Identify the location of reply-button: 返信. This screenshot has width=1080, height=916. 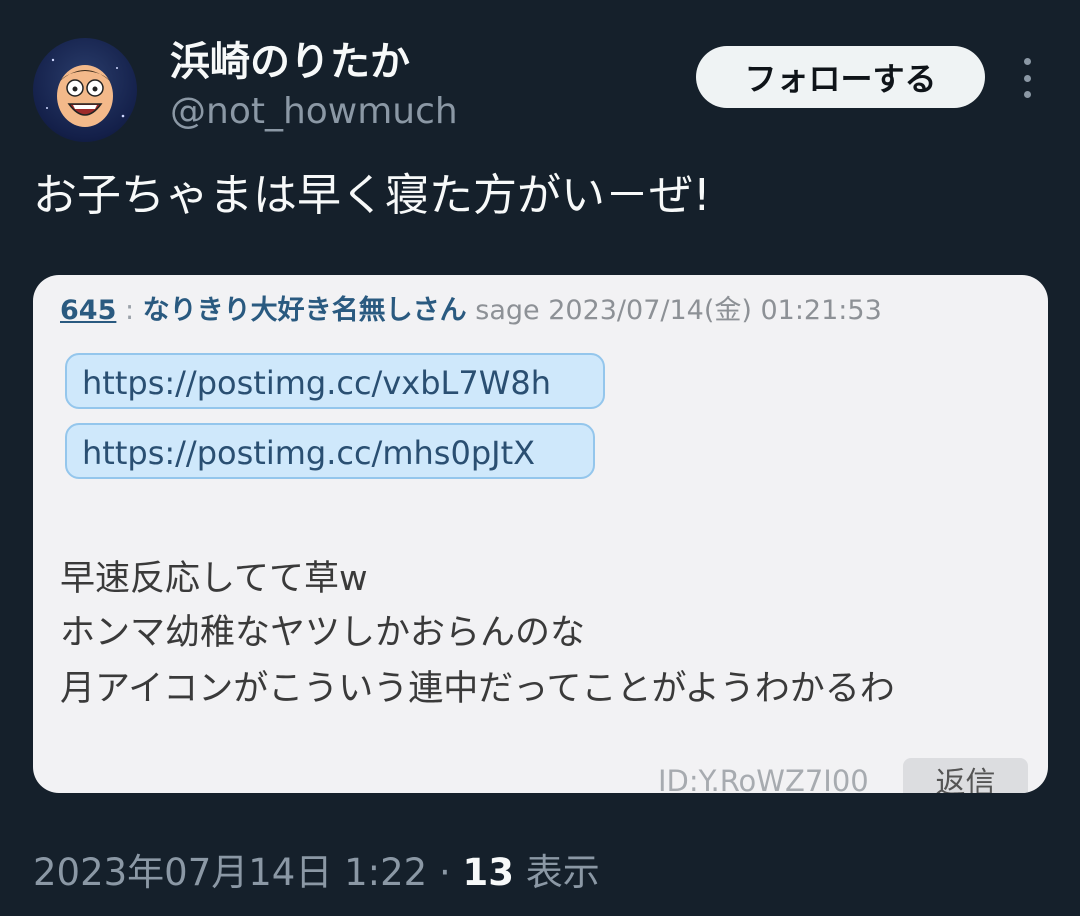
(965, 775).